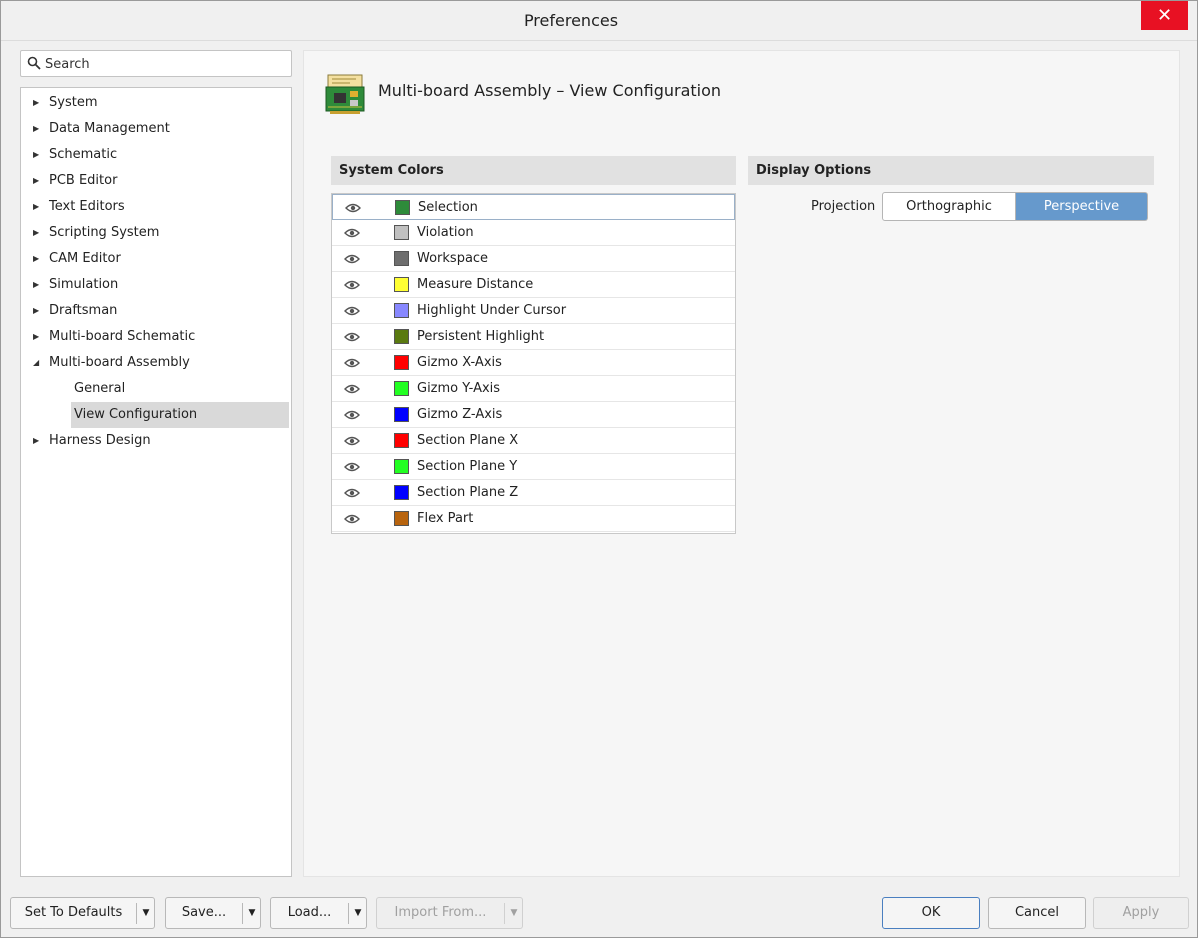 This screenshot has height=938, width=1198. I want to click on color-row-persistent-highlight: Persistent Highlight, so click(533, 337).